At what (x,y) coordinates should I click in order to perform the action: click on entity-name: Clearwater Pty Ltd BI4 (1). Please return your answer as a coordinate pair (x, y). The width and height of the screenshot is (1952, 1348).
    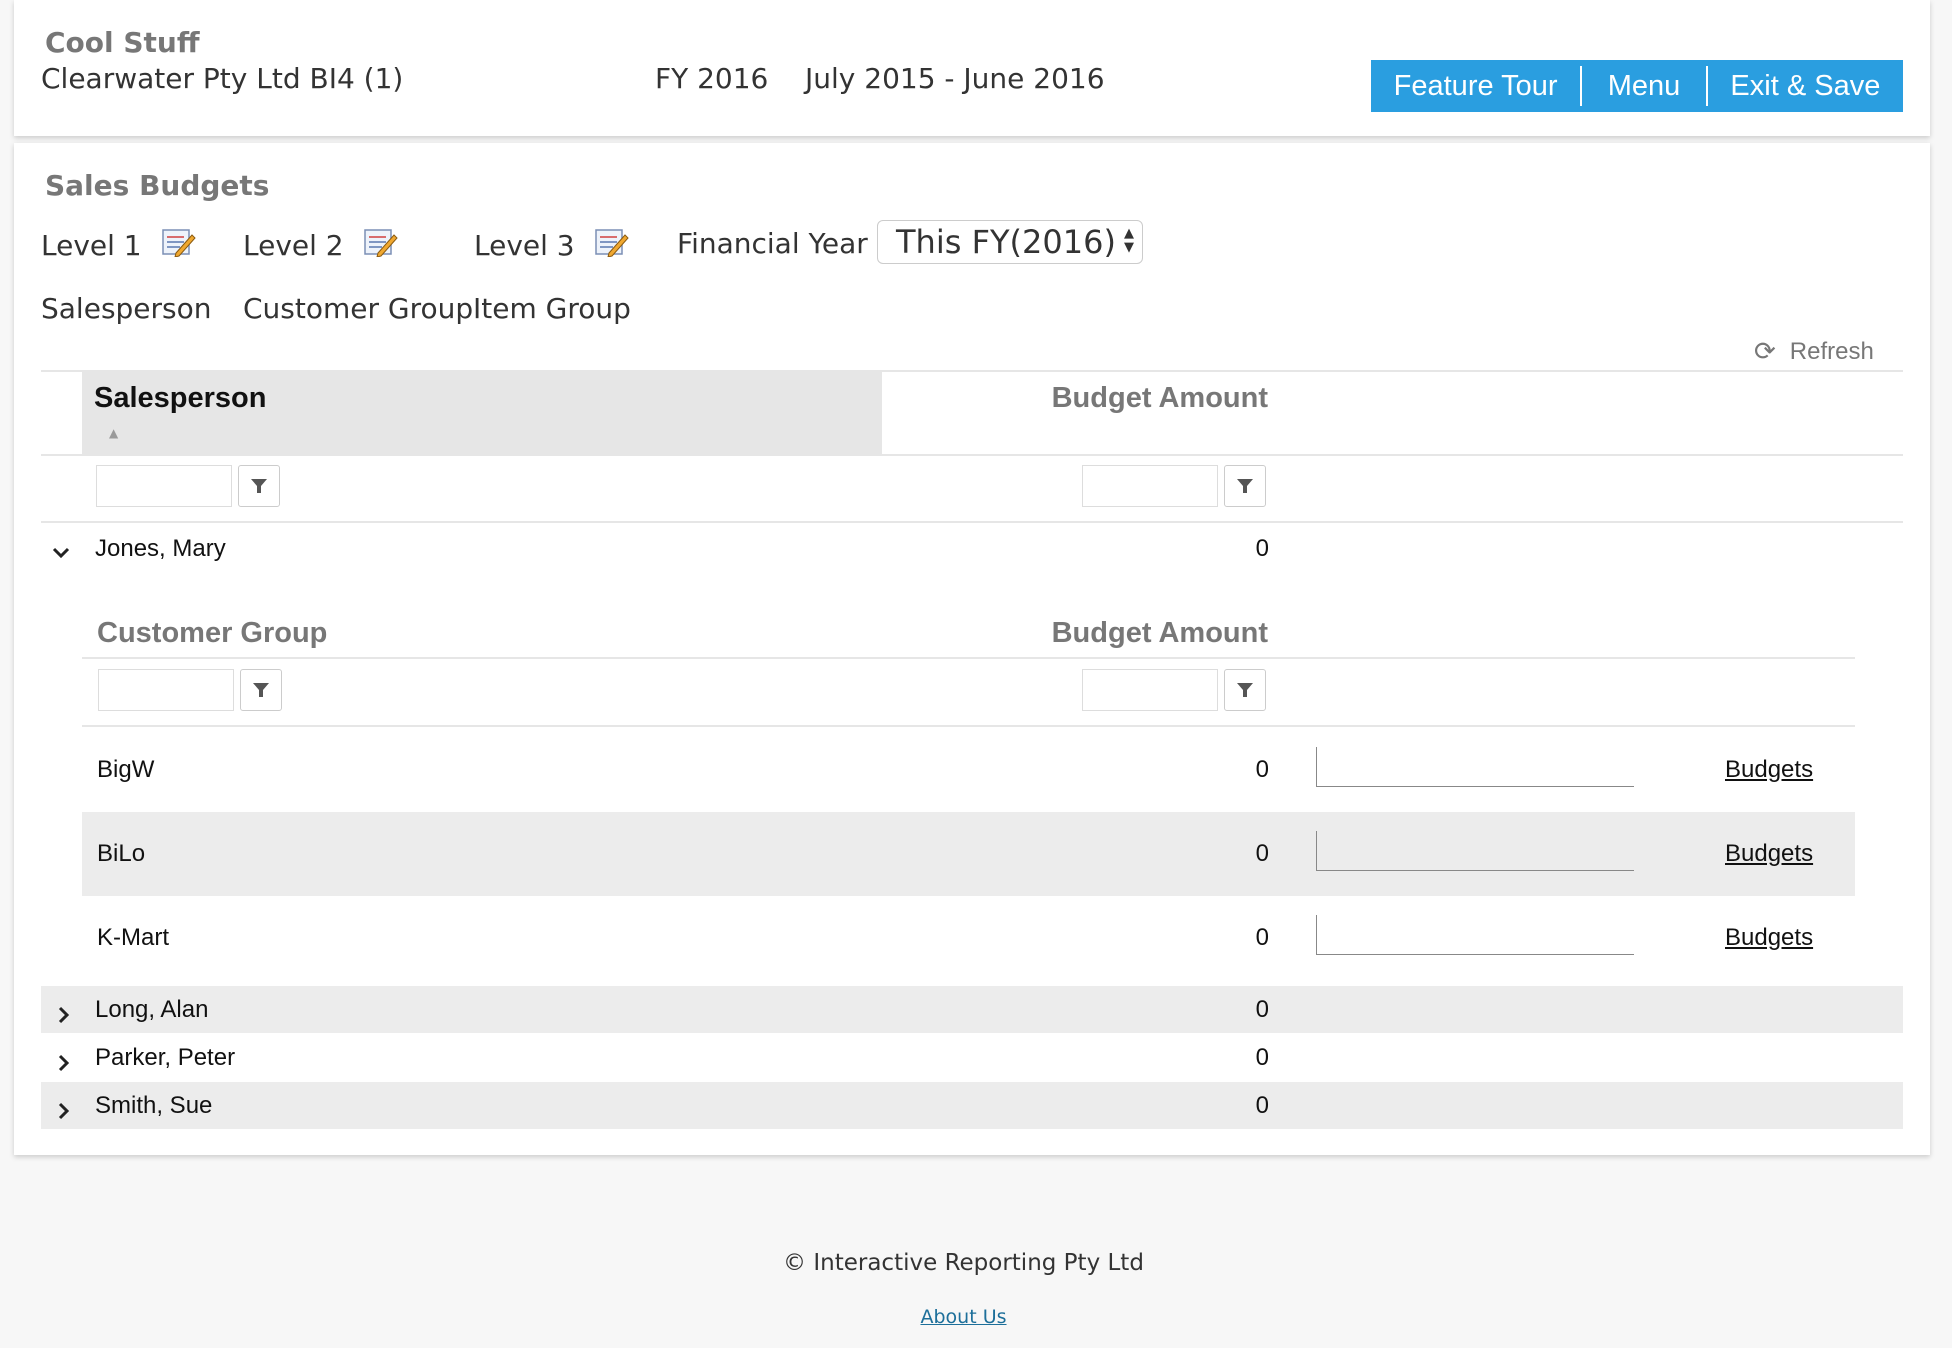
    Looking at the image, I should click on (222, 78).